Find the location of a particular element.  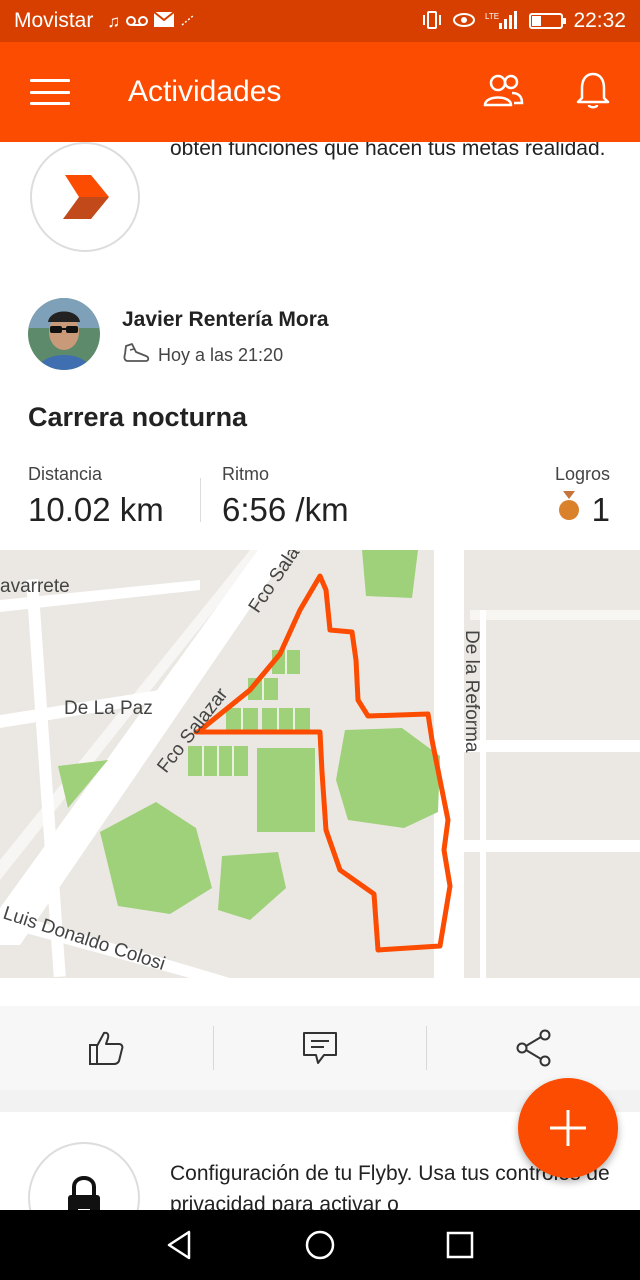

kudos-button is located at coordinates (106, 1048).